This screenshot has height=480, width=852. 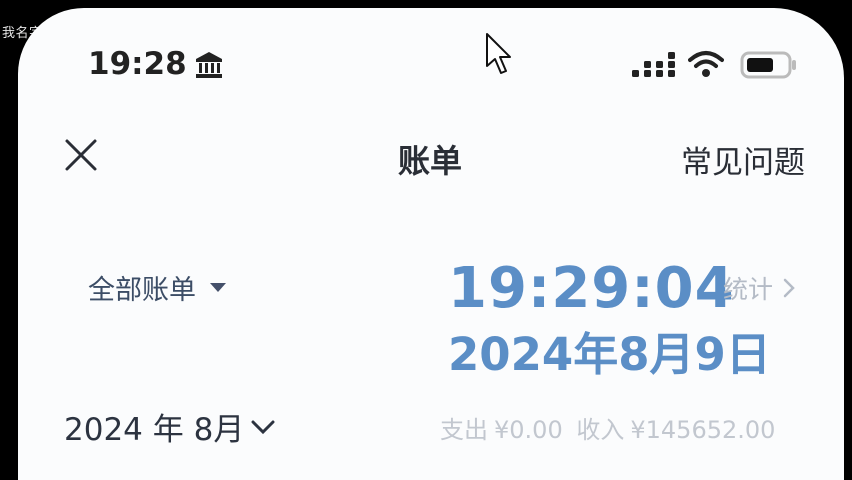 What do you see at coordinates (706, 64) in the screenshot?
I see `wifi-icon` at bounding box center [706, 64].